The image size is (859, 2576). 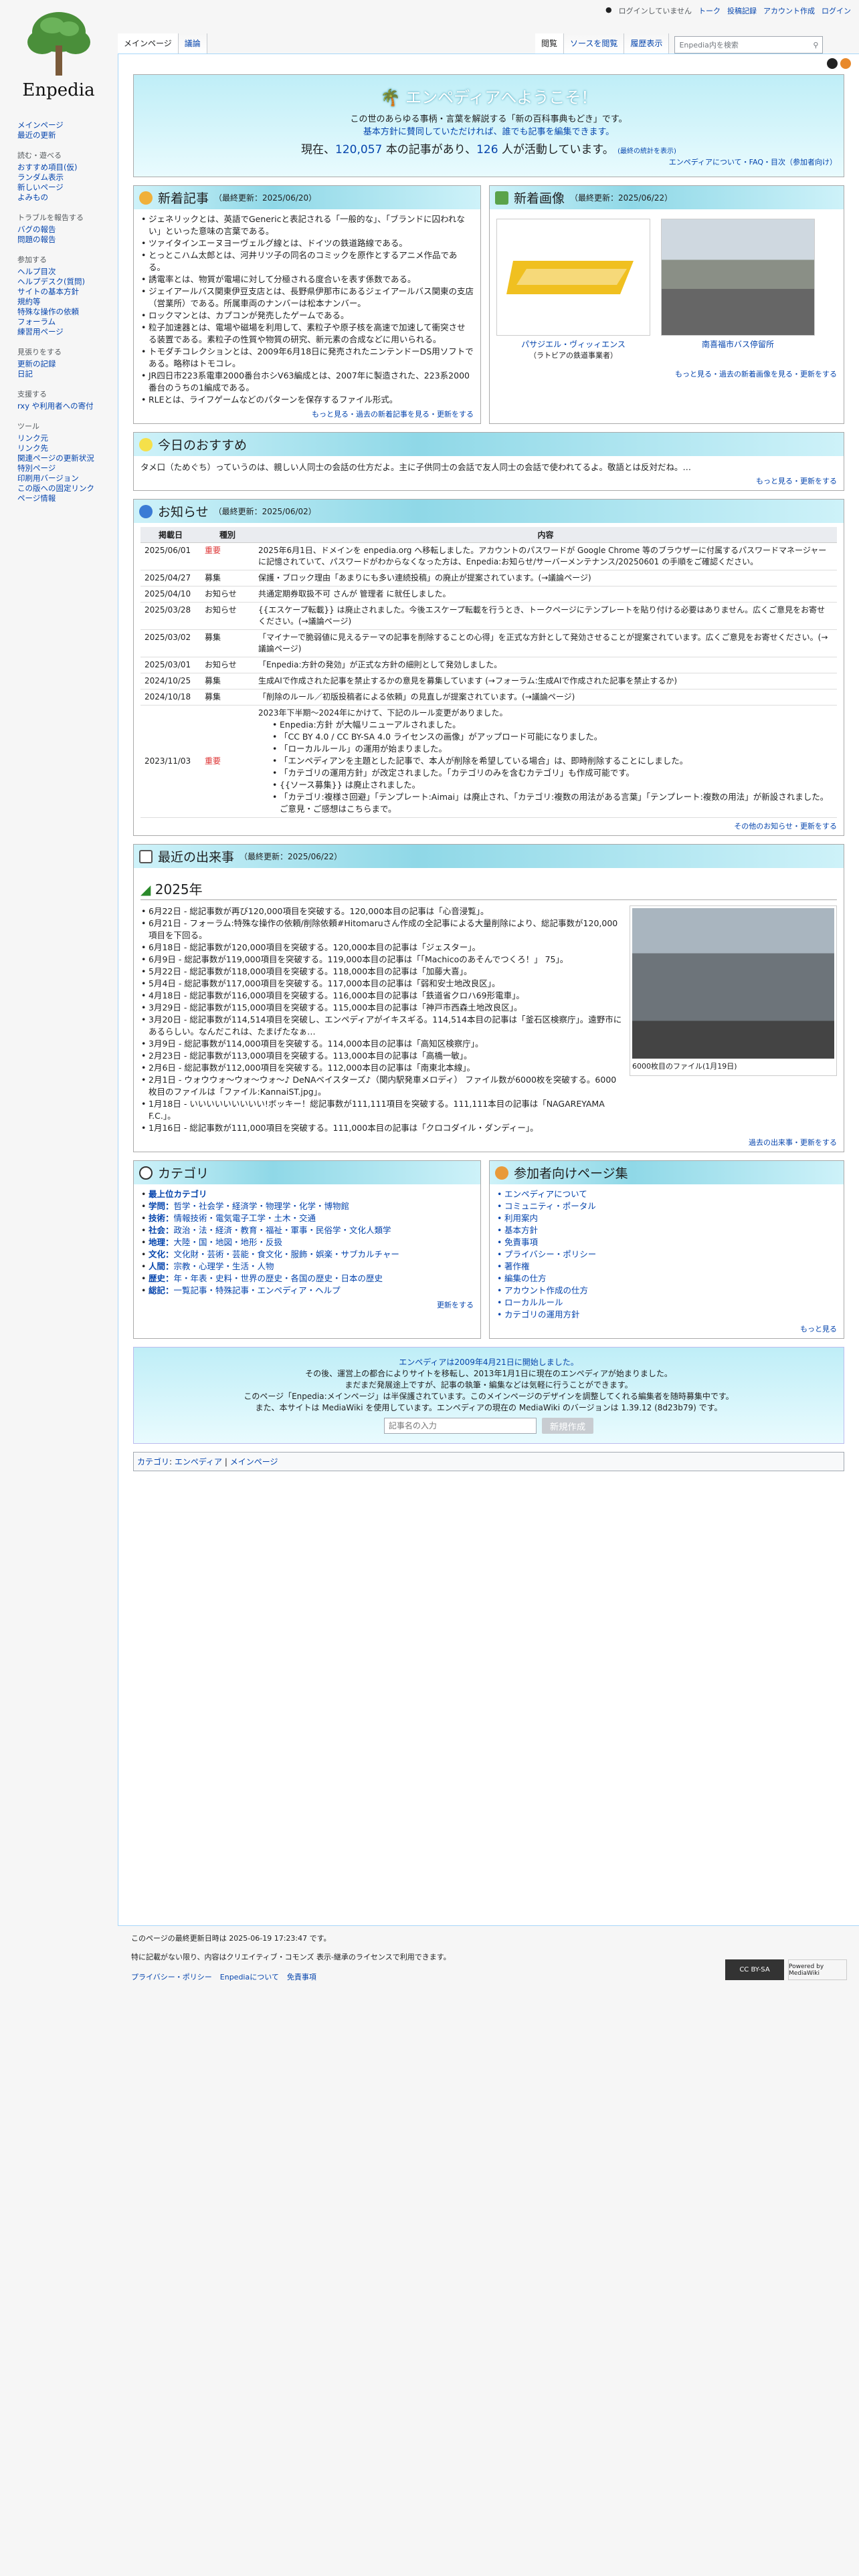 What do you see at coordinates (666, 1243) in the screenshot?
I see `participant-link: 免責事項` at bounding box center [666, 1243].